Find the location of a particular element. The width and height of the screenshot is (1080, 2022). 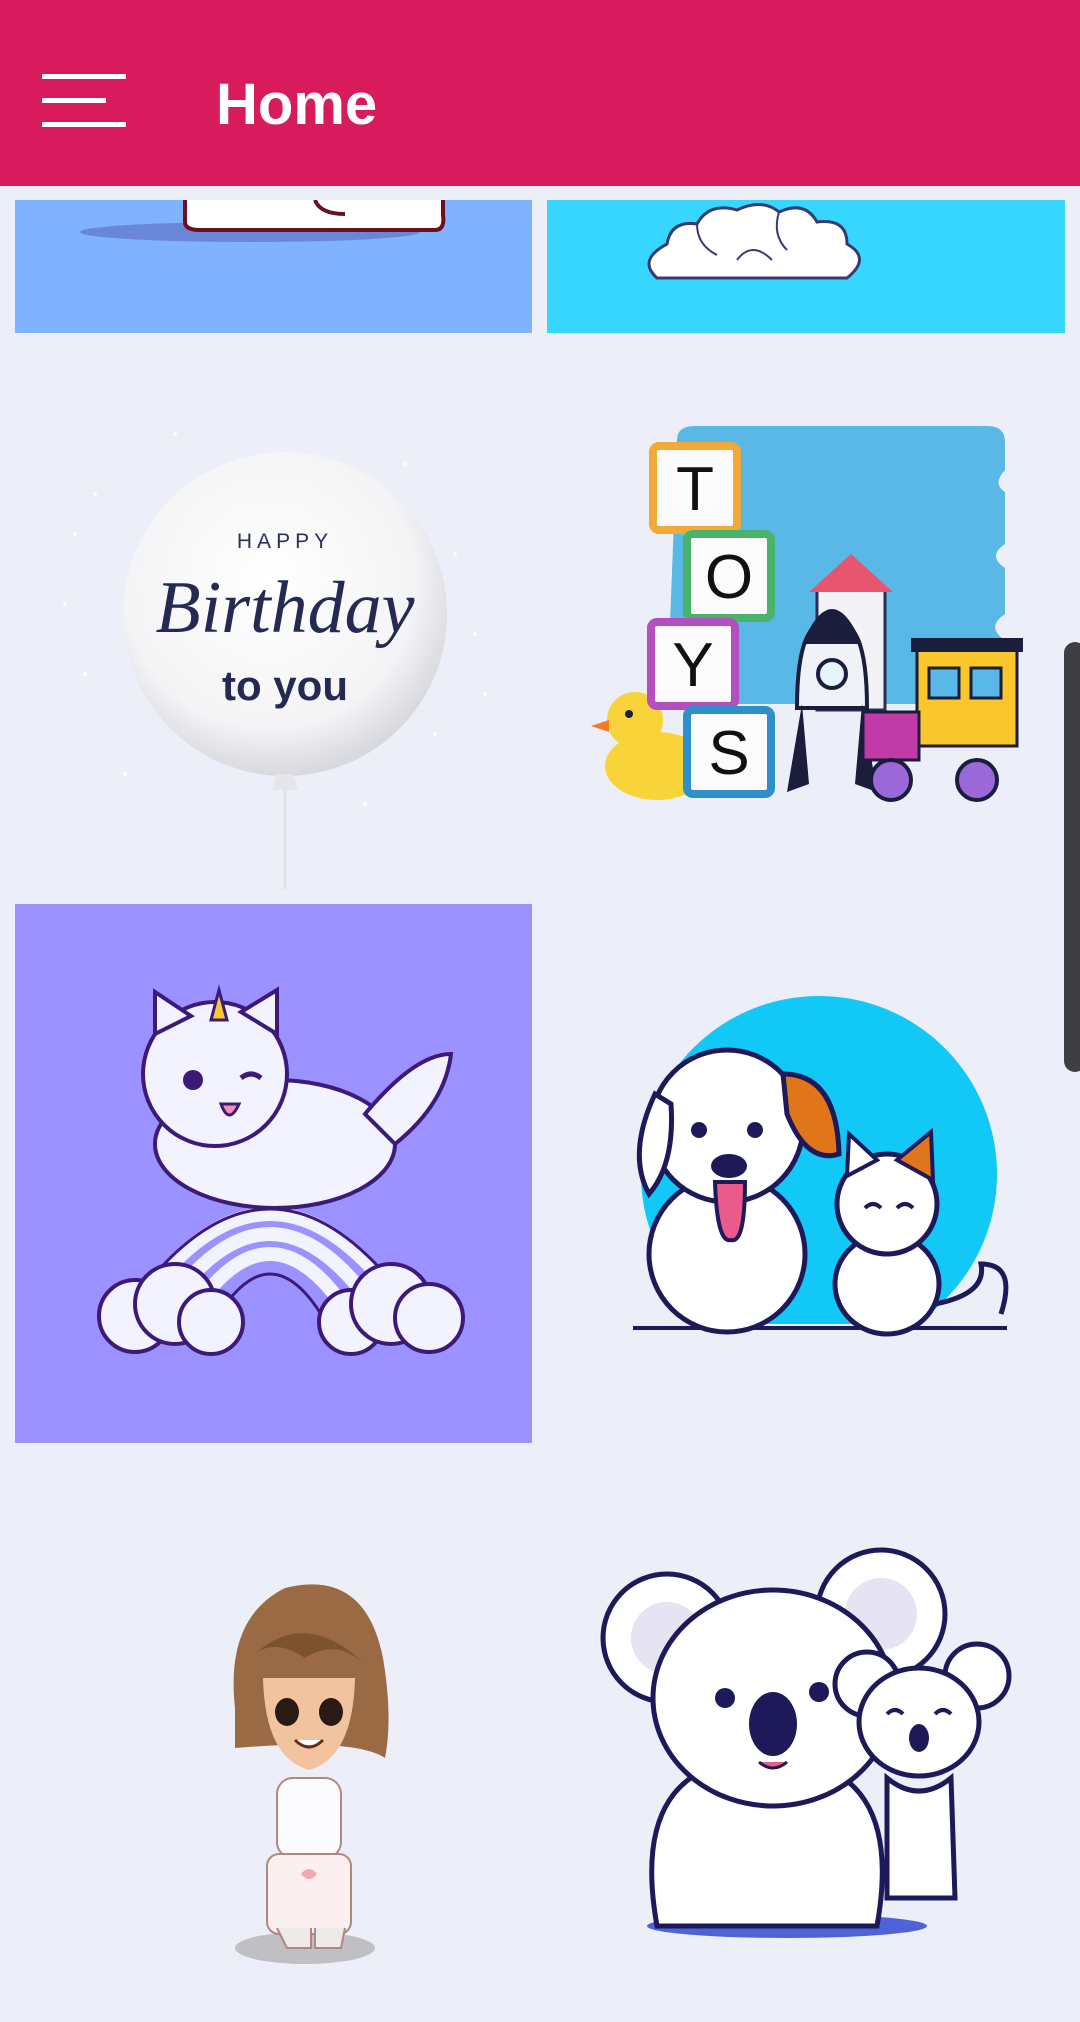

toys-card: T O Y S is located at coordinates (806, 631).